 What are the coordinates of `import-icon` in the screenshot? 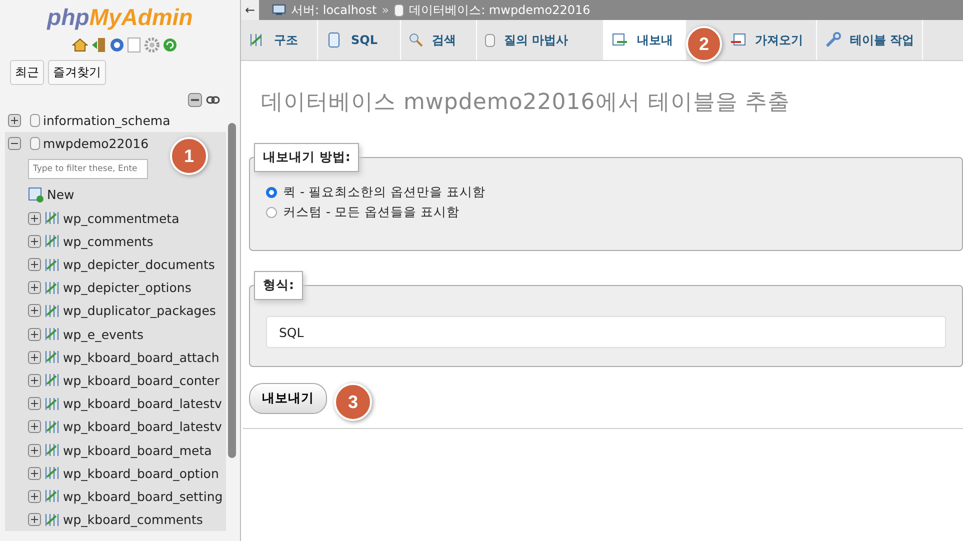 It's located at (738, 40).